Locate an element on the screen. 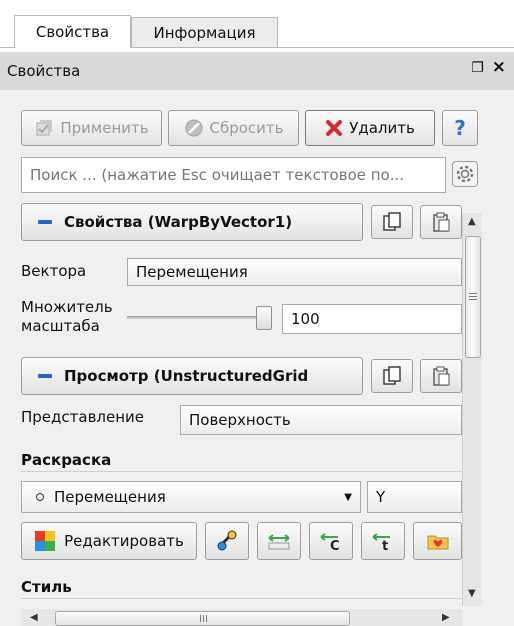  properties-section-toggle: Свойства (WarpByVector1) is located at coordinates (192, 222).